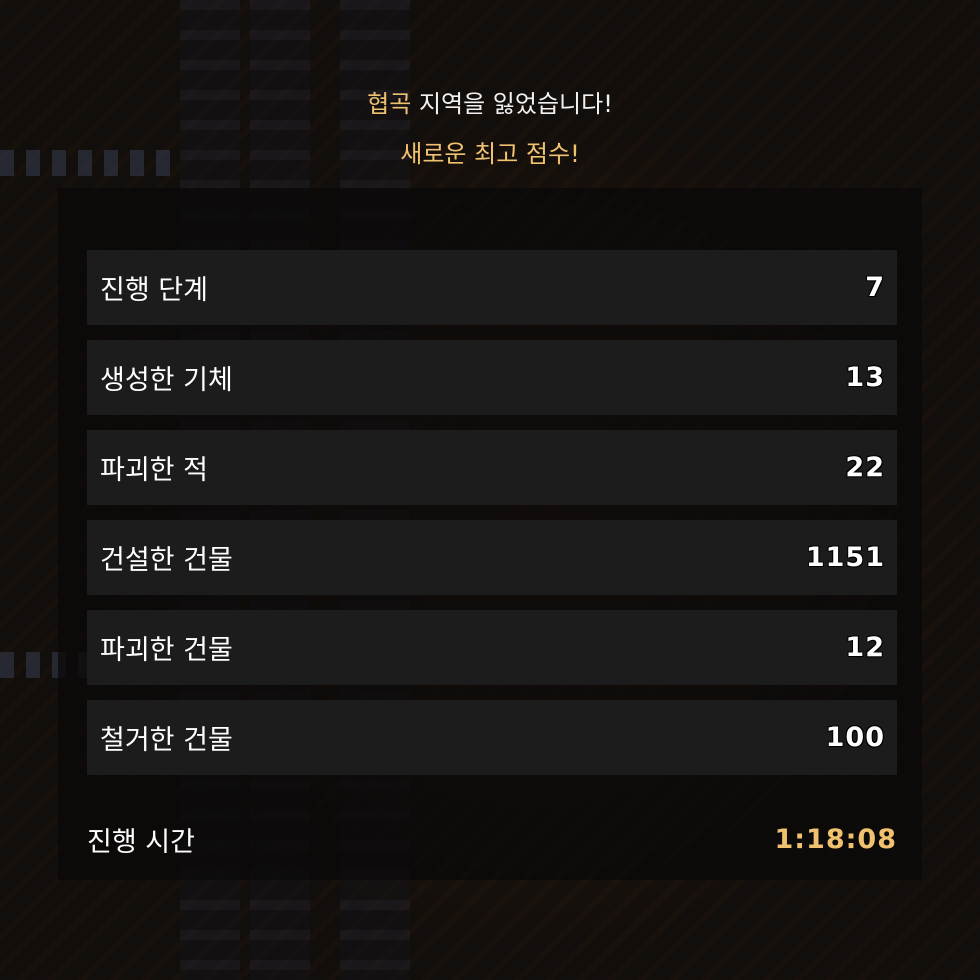  What do you see at coordinates (835, 839) in the screenshot?
I see `playtime-value: 1:18:08` at bounding box center [835, 839].